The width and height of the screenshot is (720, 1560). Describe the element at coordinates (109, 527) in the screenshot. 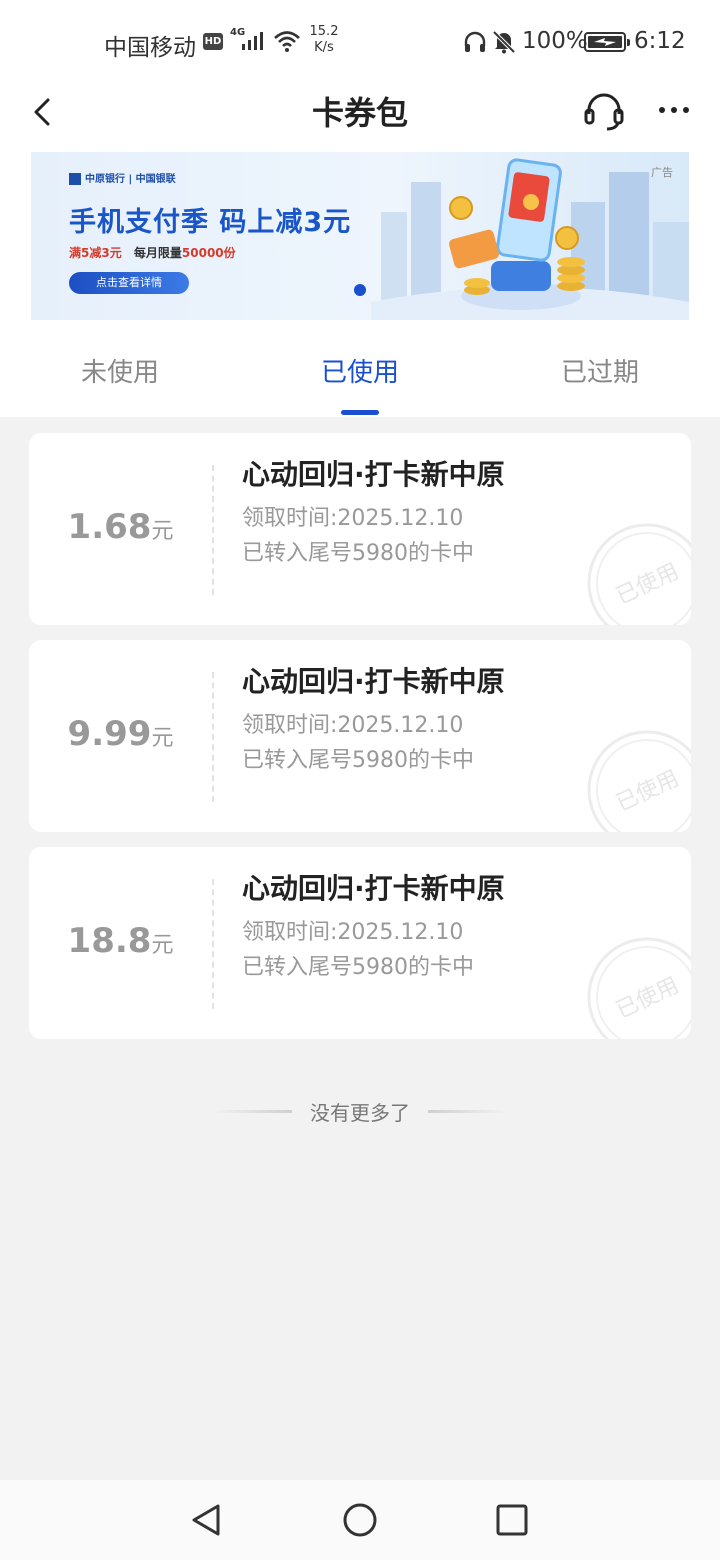

I see `amount-value: 1.68` at that location.